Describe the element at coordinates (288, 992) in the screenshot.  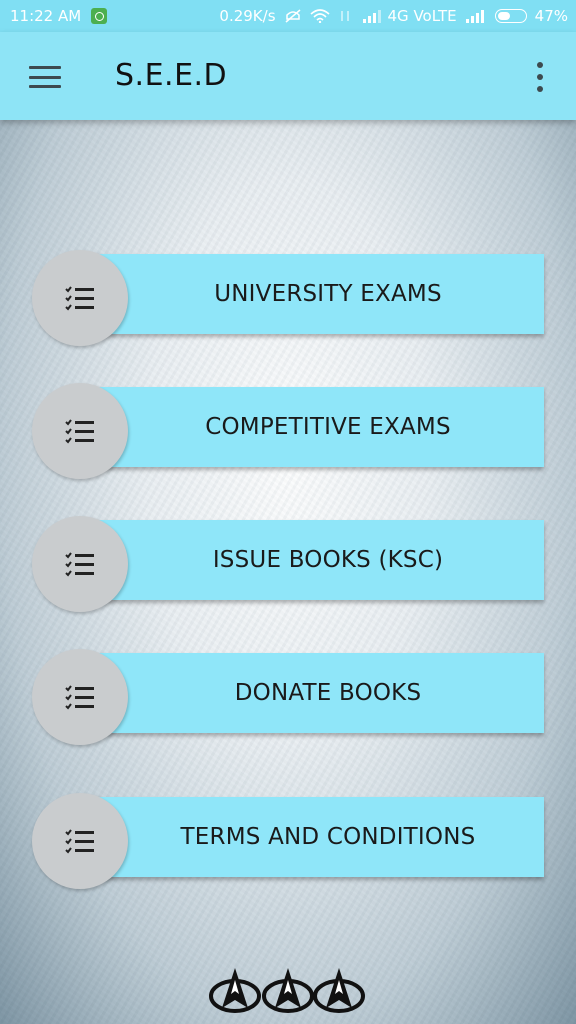
I see `starfleet-delta-logo` at that location.